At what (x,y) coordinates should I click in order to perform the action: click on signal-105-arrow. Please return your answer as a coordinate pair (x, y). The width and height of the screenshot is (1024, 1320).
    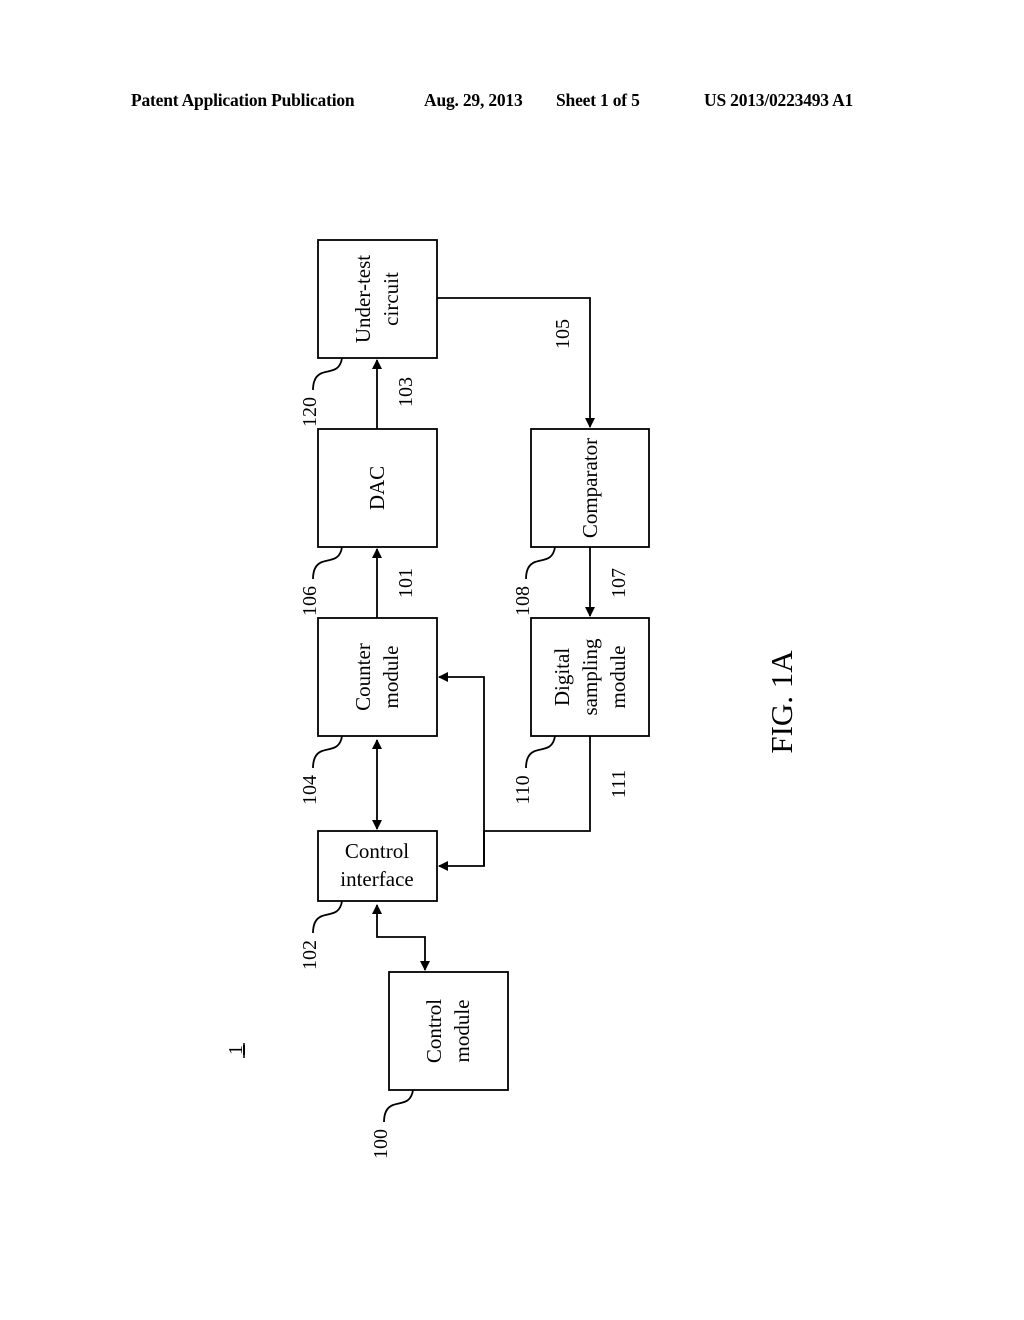
    Looking at the image, I should click on (516, 362).